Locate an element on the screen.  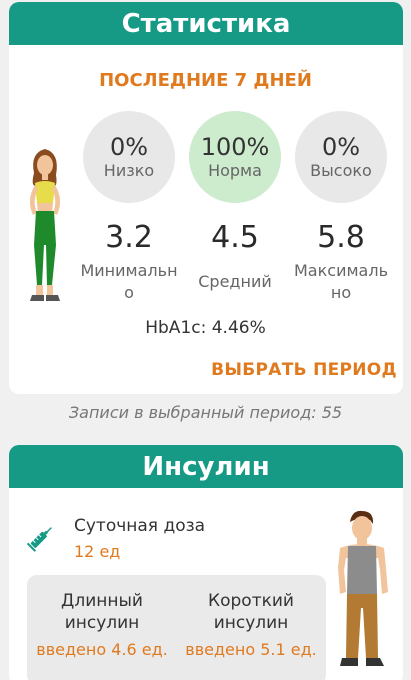
daily-dose: Суточная доза 12 ед is located at coordinates (139, 538).